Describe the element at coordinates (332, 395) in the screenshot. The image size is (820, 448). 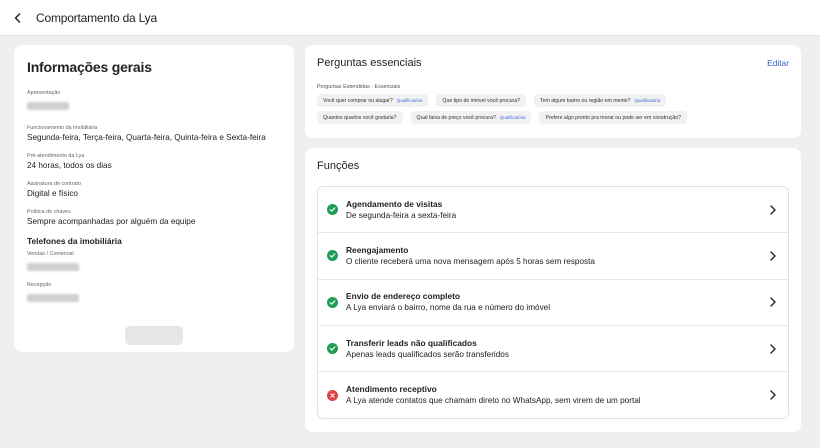
I see `x-circle-icon` at that location.